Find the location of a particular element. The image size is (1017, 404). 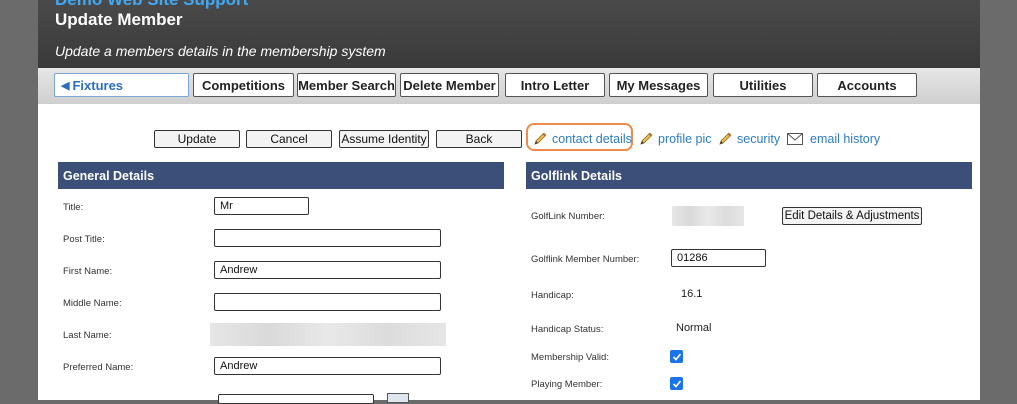

golflink-number-redacted is located at coordinates (708, 216).